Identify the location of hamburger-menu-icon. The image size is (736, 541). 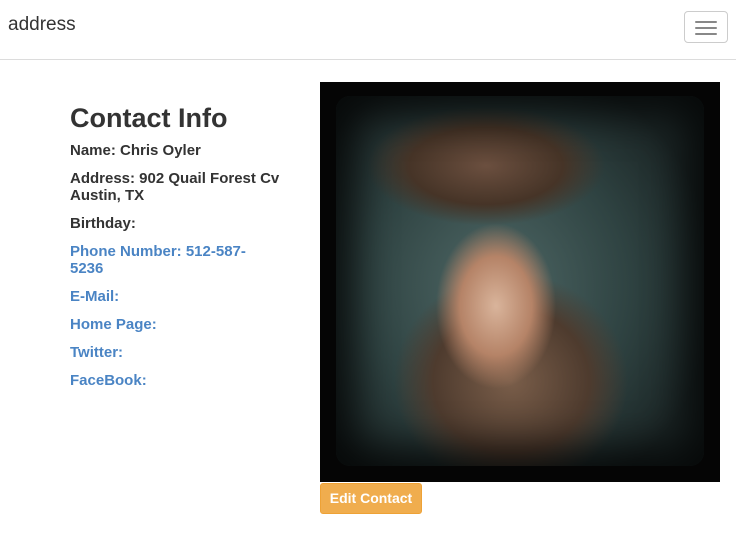
(706, 22).